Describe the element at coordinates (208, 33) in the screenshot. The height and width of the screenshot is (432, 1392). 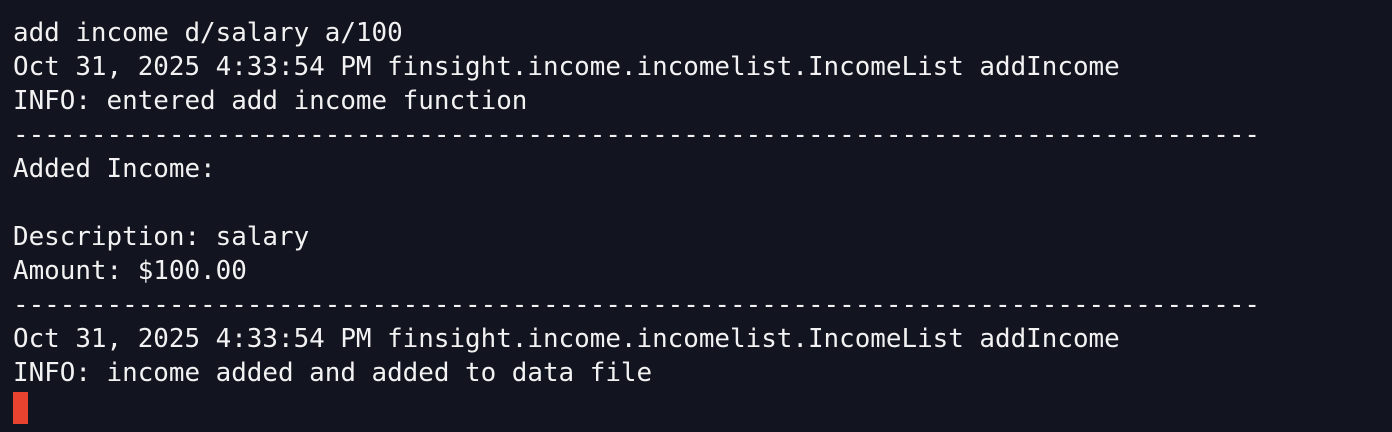
I see `command-input-line: add income d/salary a/100` at that location.